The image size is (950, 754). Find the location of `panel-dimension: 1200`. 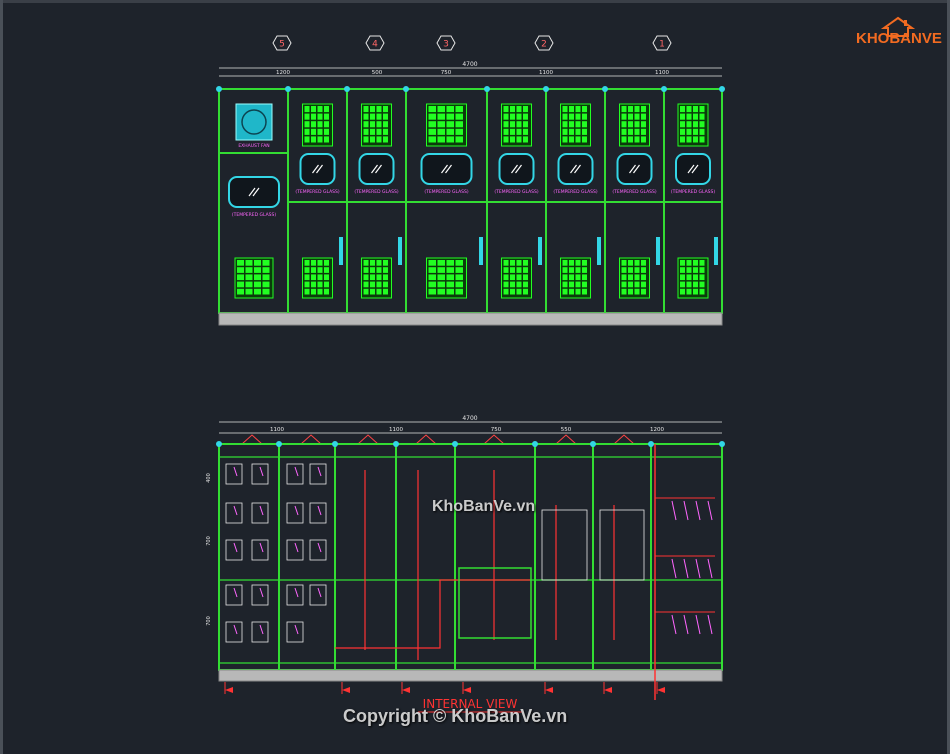

panel-dimension: 1200 is located at coordinates (657, 430).